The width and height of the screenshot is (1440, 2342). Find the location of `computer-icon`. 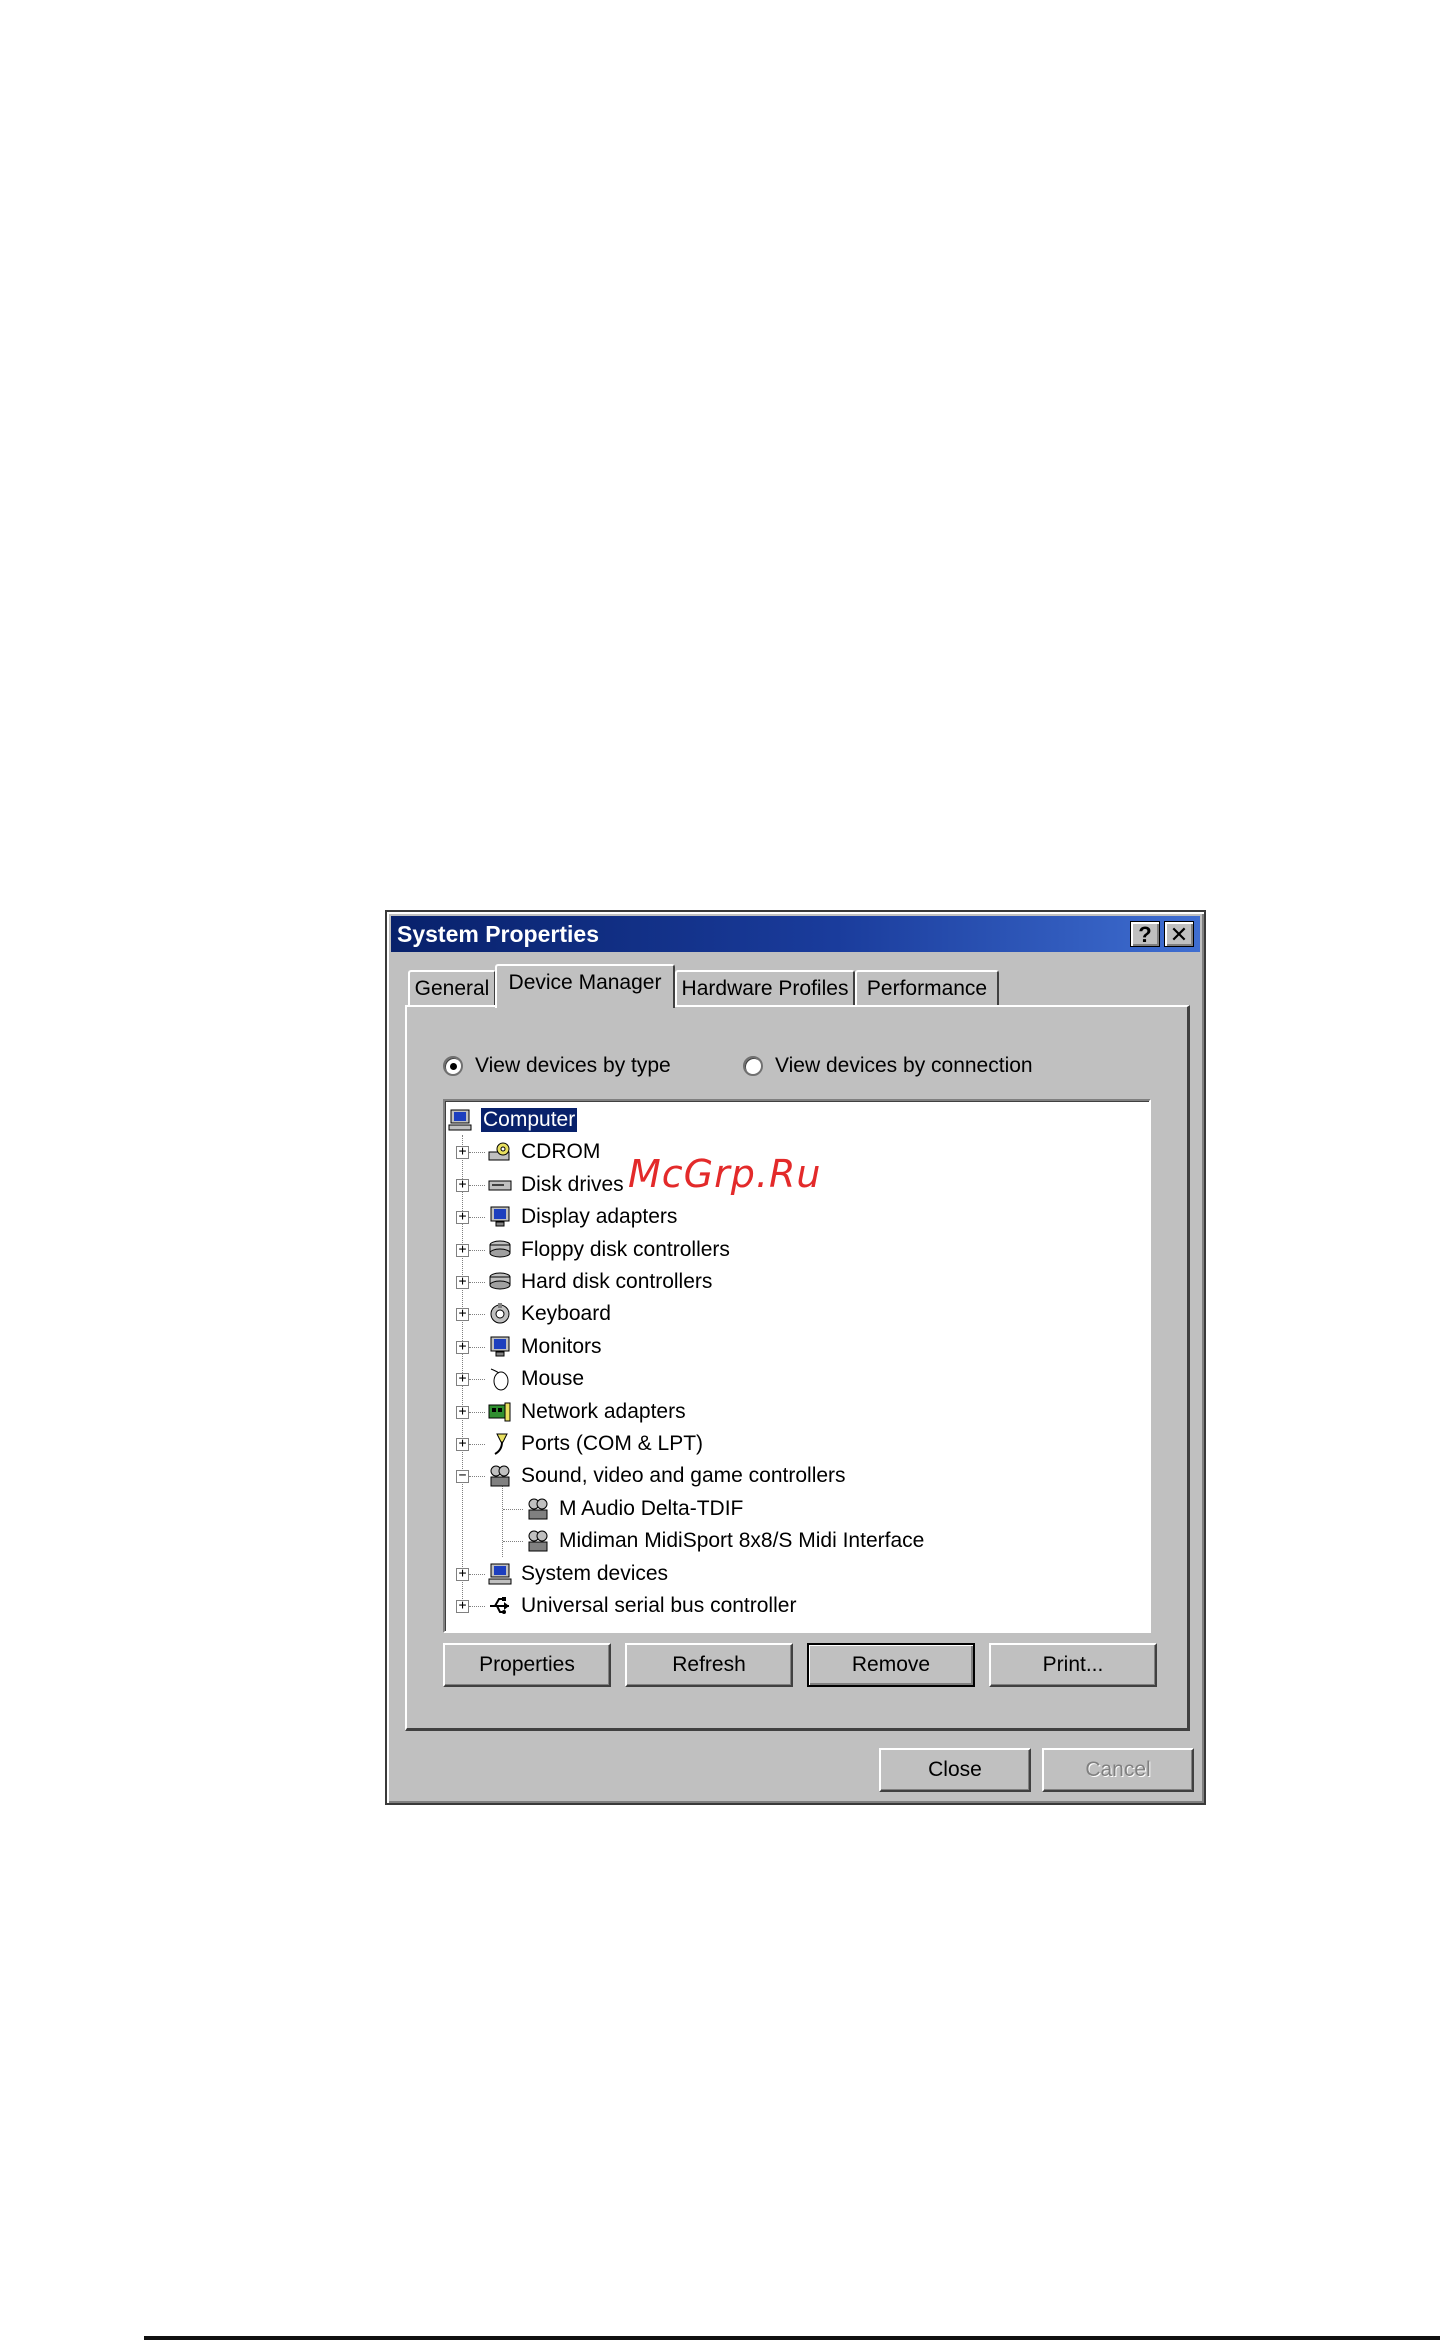

computer-icon is located at coordinates (460, 1120).